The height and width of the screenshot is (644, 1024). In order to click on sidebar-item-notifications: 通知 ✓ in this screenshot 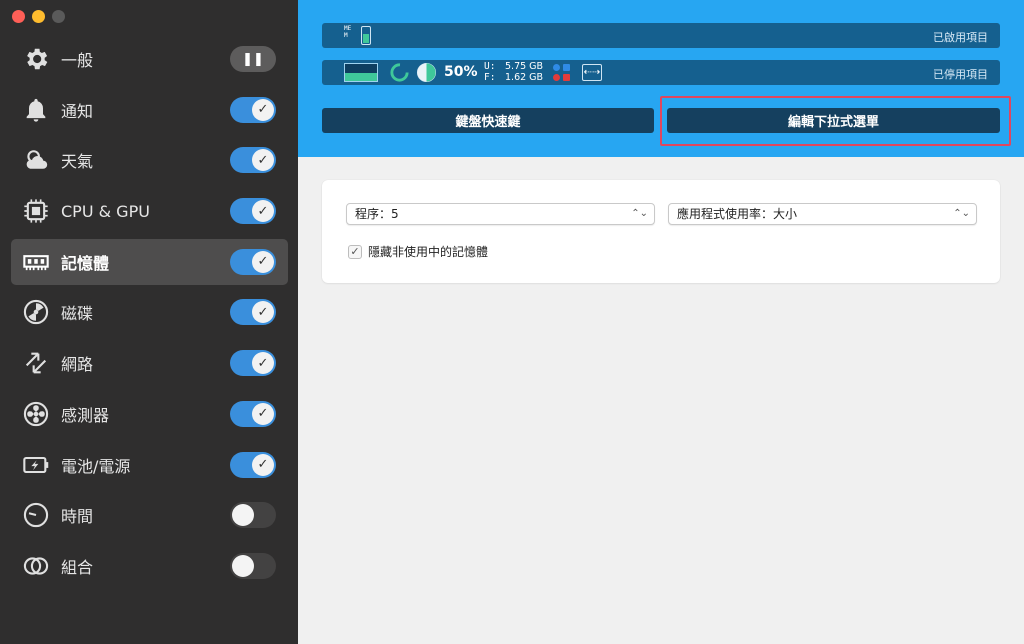, I will do `click(149, 110)`.